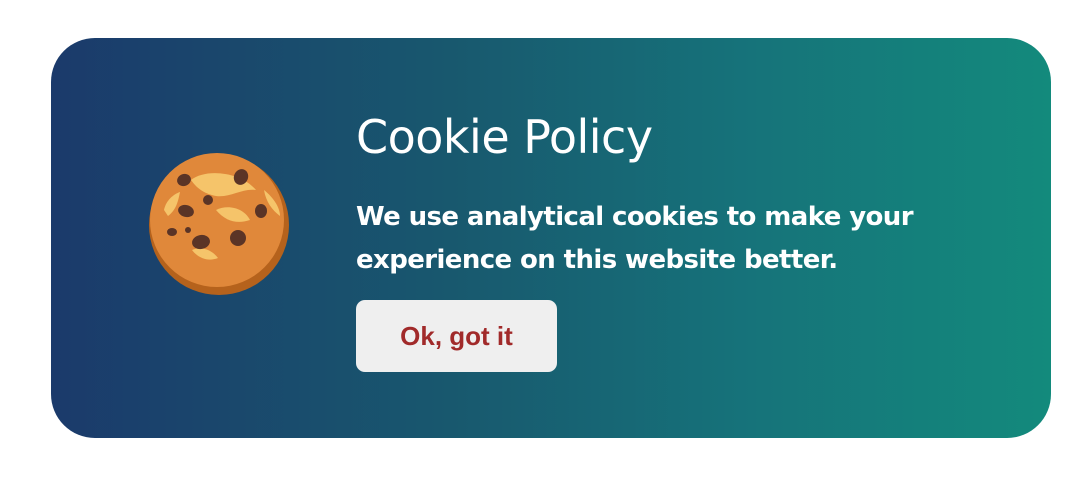 The width and height of the screenshot is (1091, 479). Describe the element at coordinates (219, 224) in the screenshot. I see `cookie-icon` at that location.